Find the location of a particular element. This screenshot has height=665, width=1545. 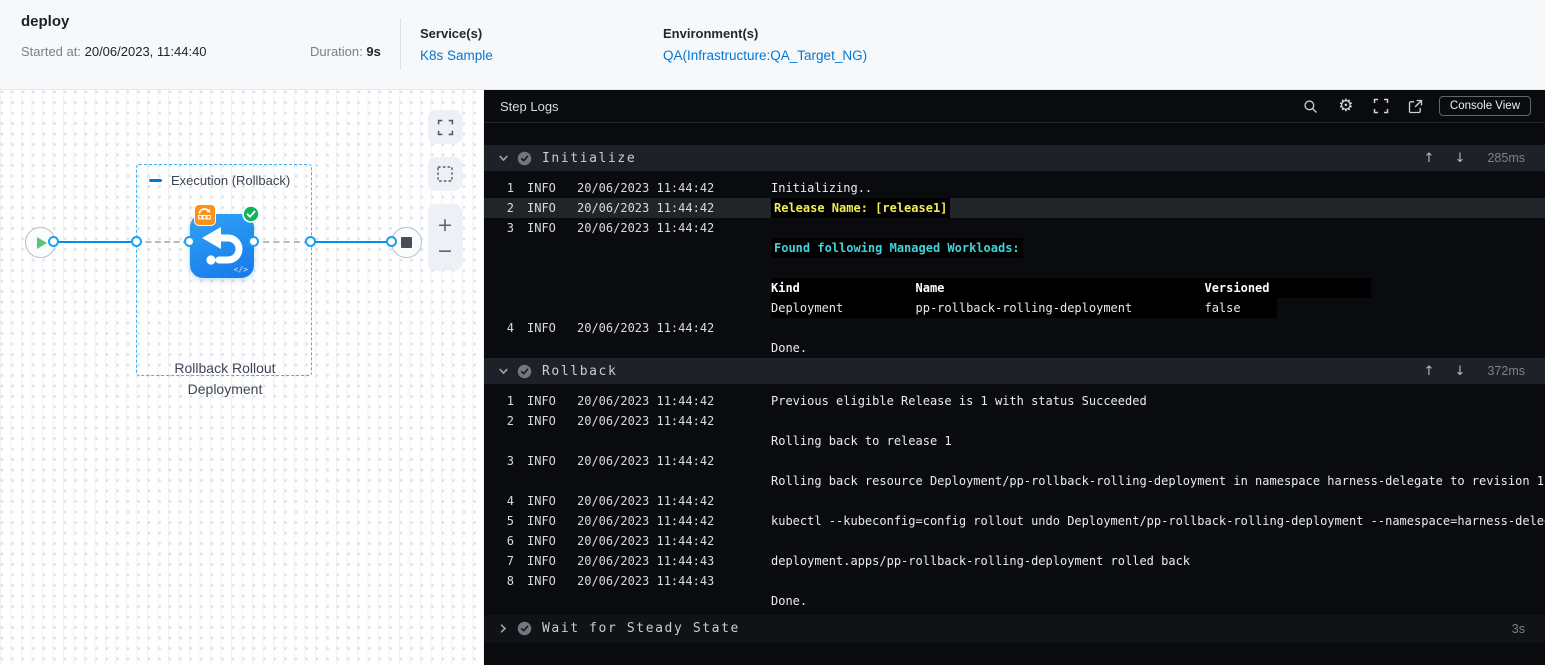

log-line: 8 INFO 20/06/2023 11:44:43 is located at coordinates (1014, 581).